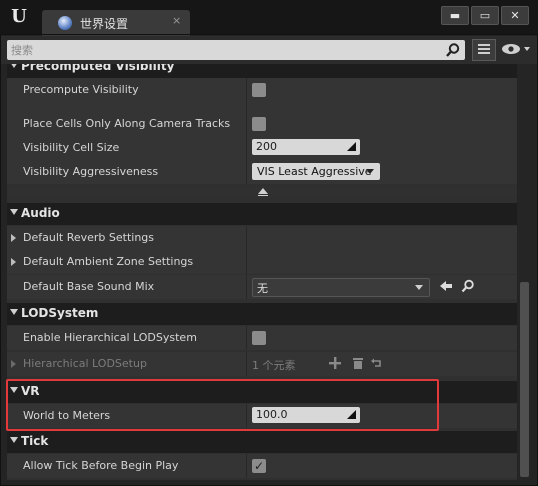 The height and width of the screenshot is (486, 538). I want to click on row-enable-hlod: Enable Hierarchical LODSystem, so click(262, 338).